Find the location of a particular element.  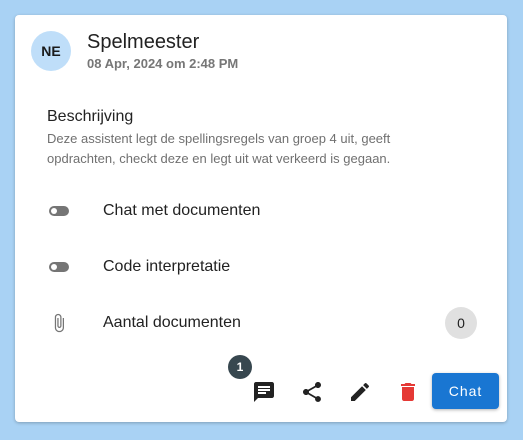

document-count-badge: 0 is located at coordinates (461, 323).